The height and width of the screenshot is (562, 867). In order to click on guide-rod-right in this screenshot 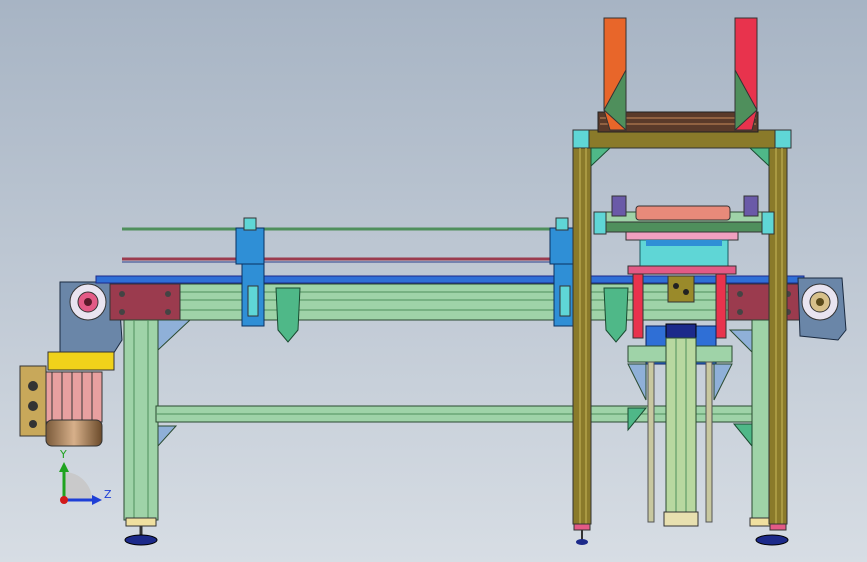, I will do `click(721, 306)`.